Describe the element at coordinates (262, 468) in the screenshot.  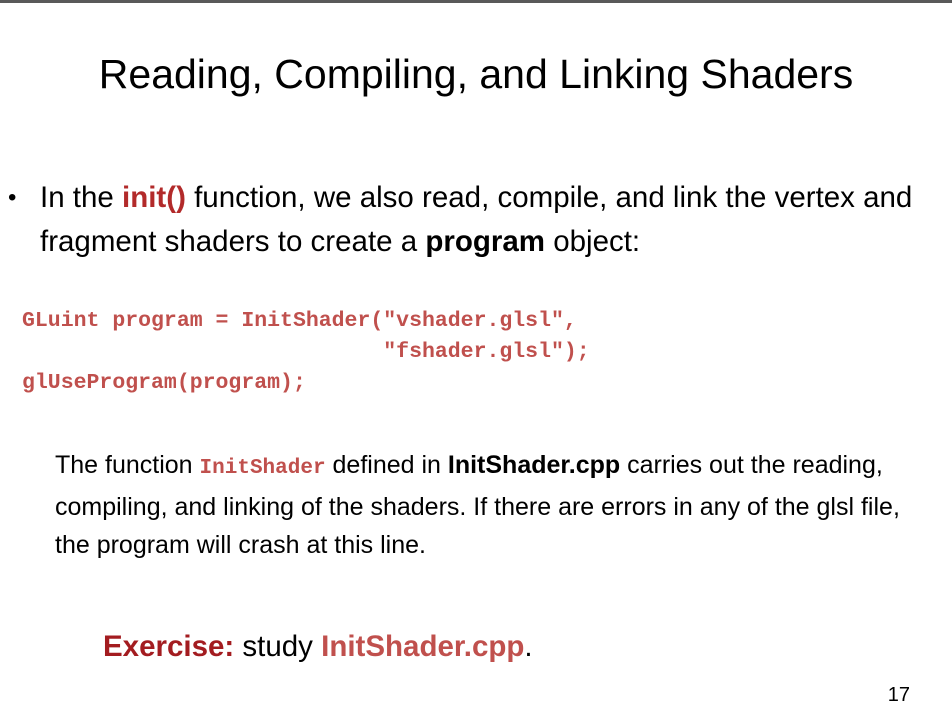
I see `initshader-code-name: InitShader` at that location.